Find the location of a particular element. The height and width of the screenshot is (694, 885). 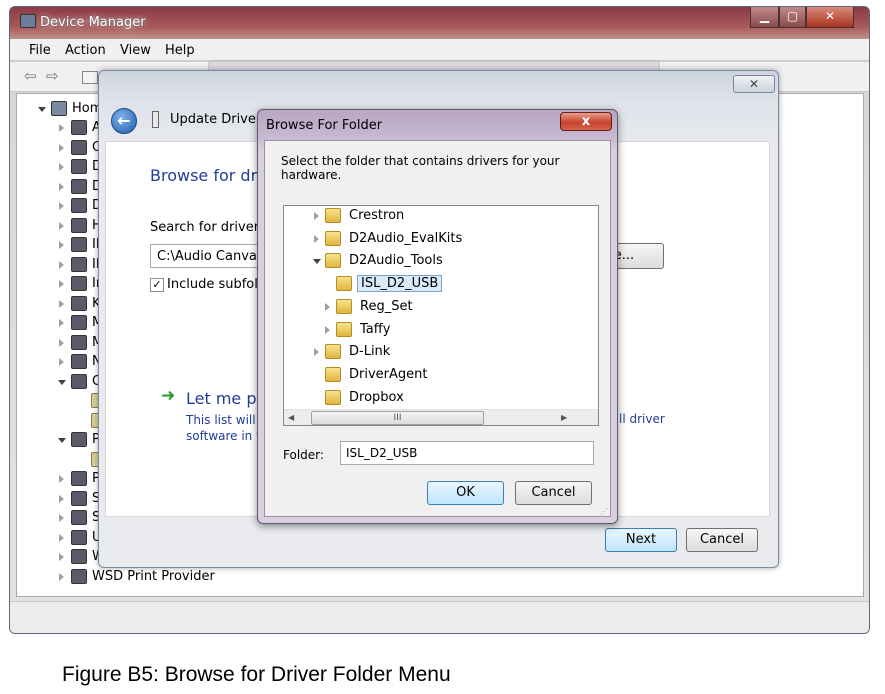

description-right: ll driver is located at coordinates (642, 419).